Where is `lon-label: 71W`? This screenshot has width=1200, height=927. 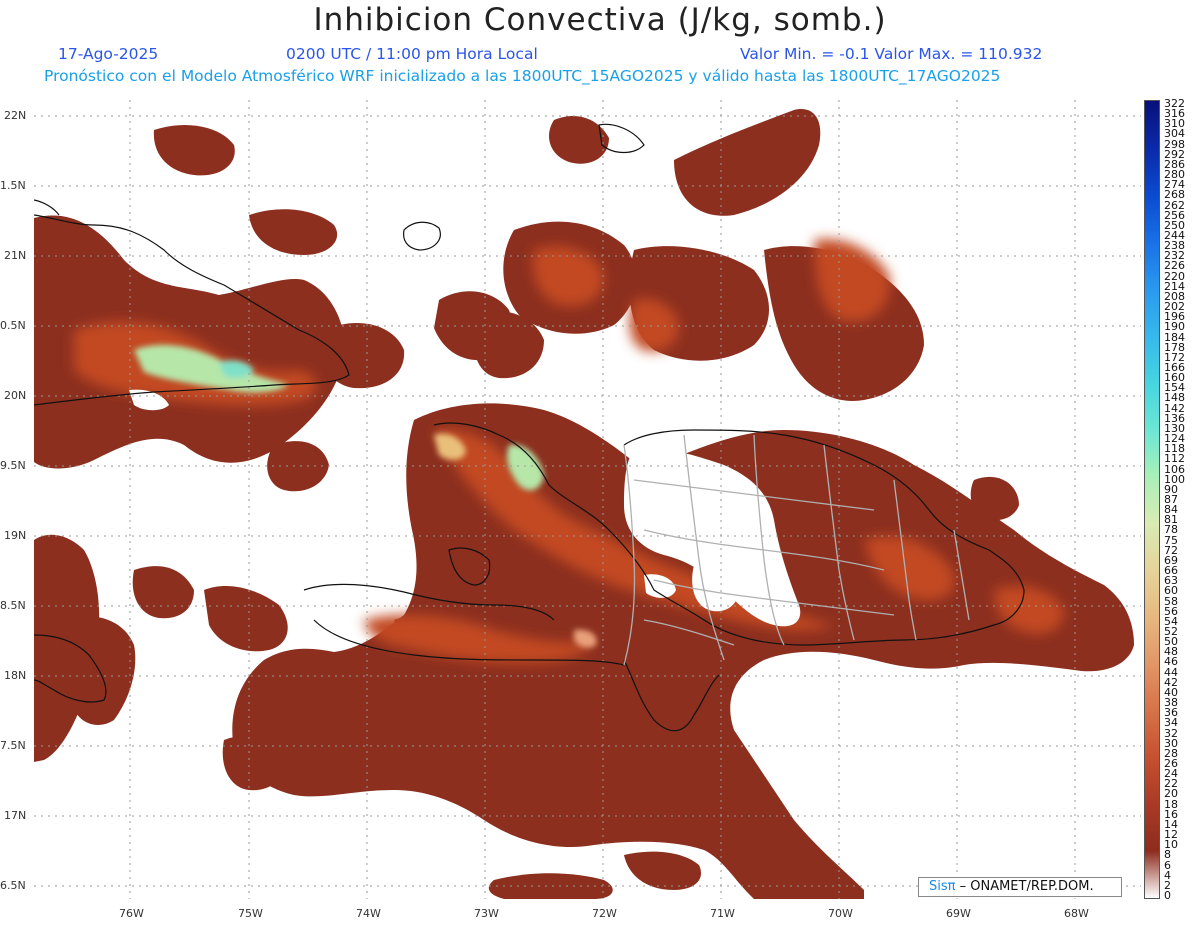
lon-label: 71W is located at coordinates (722, 913).